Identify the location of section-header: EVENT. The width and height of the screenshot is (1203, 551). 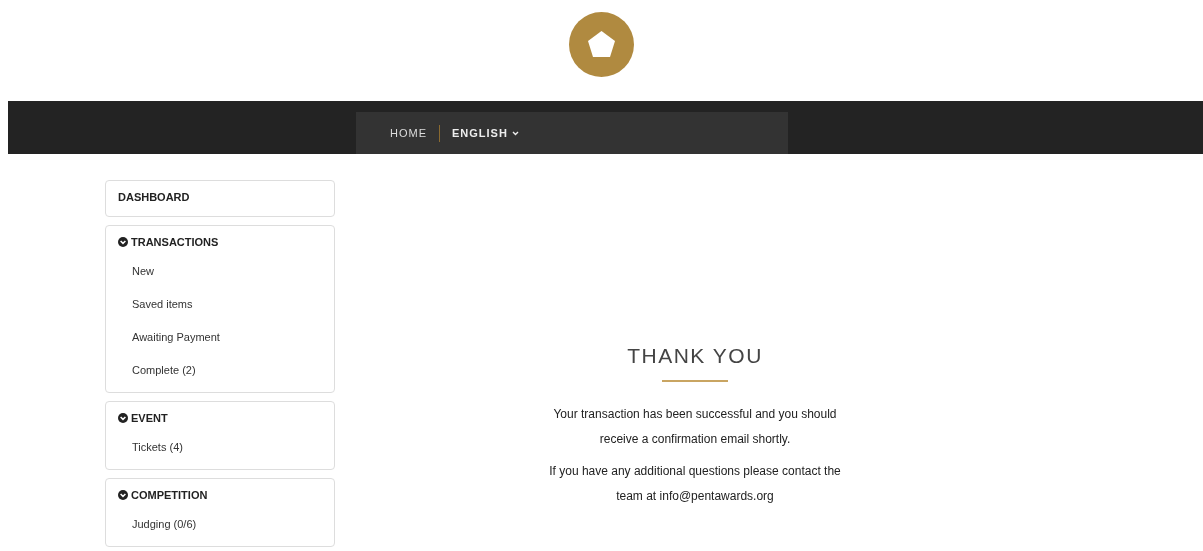
(220, 417).